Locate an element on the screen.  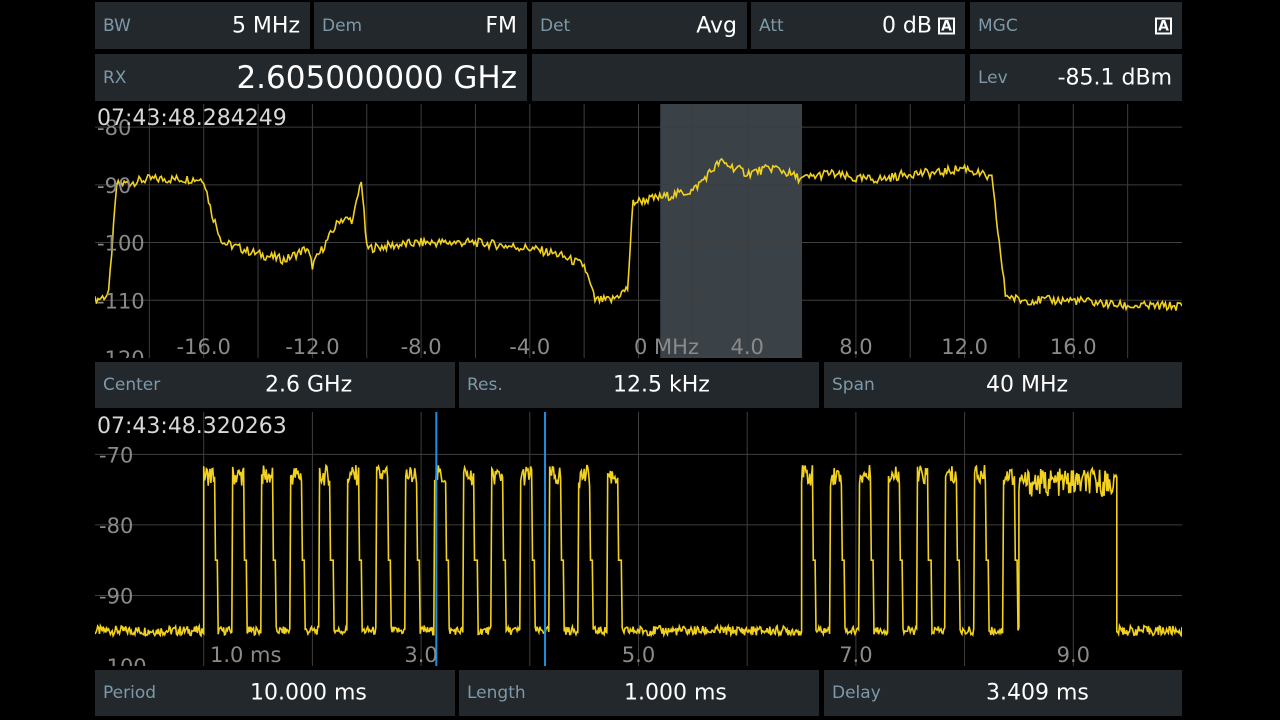
mgc-label: MGC is located at coordinates (998, 25).